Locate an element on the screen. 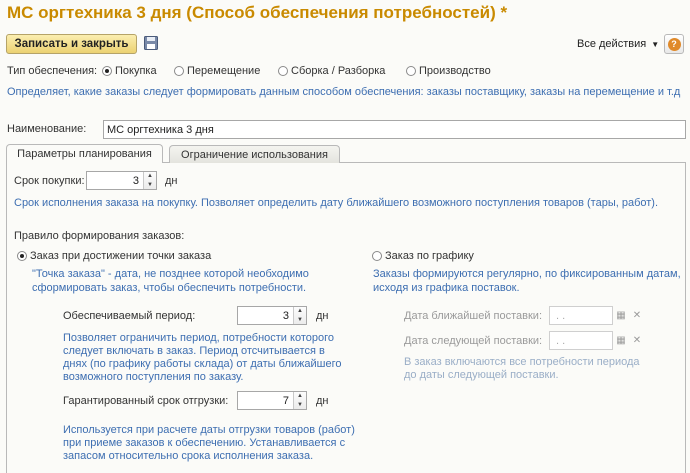 Image resolution: width=690 pixels, height=473 pixels. all-actions-menu: Все действия ▼ is located at coordinates (618, 44).